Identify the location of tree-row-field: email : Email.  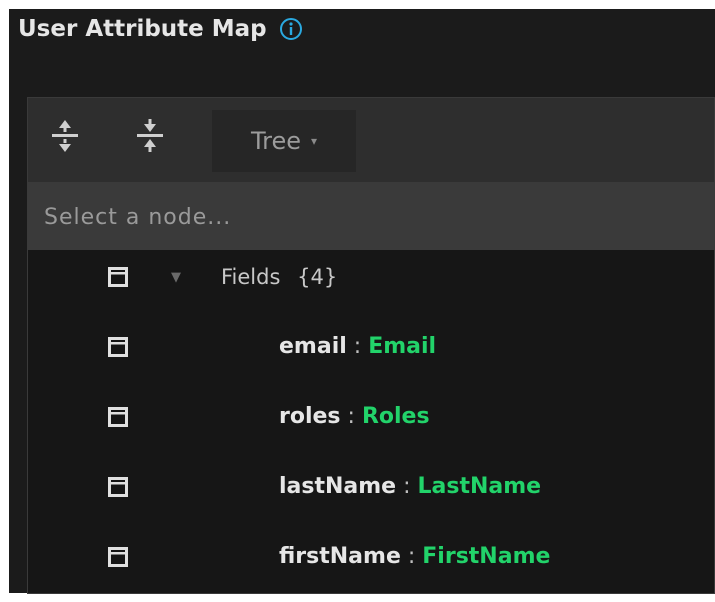
(371, 347).